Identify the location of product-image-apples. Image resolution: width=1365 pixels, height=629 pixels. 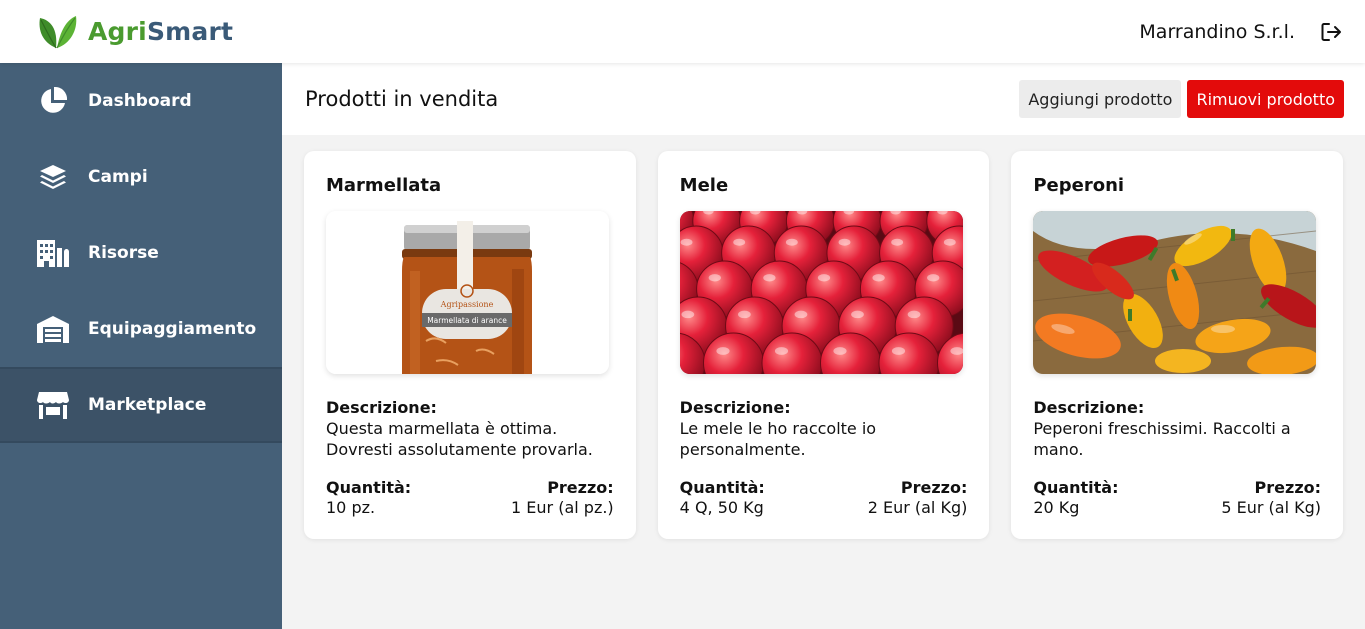
(821, 292).